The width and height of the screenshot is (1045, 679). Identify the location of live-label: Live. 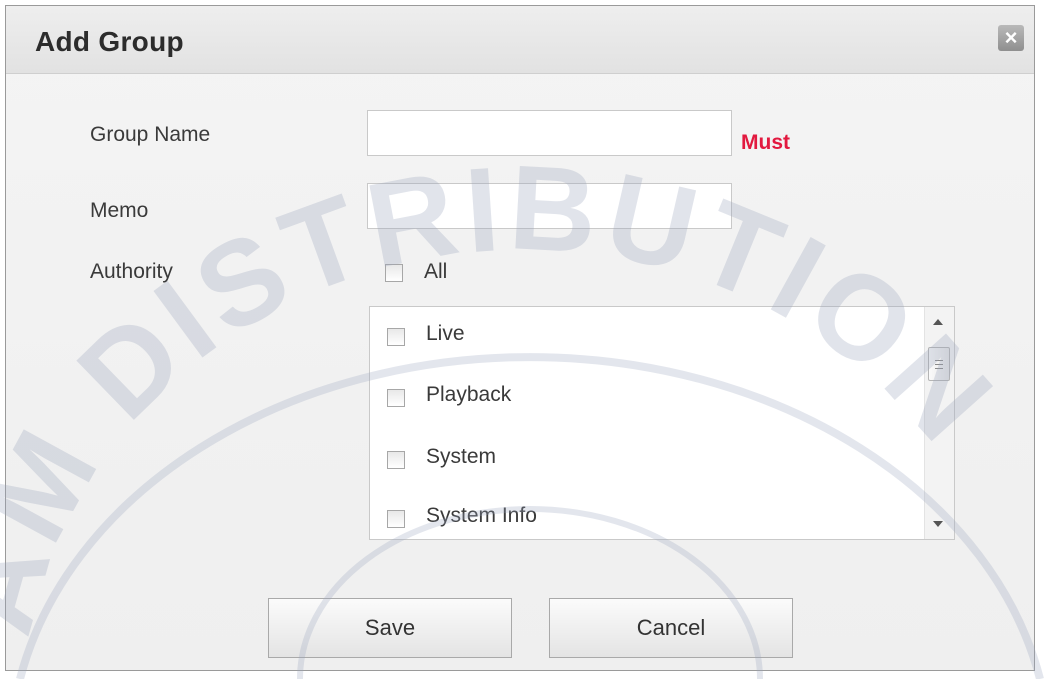
(445, 333).